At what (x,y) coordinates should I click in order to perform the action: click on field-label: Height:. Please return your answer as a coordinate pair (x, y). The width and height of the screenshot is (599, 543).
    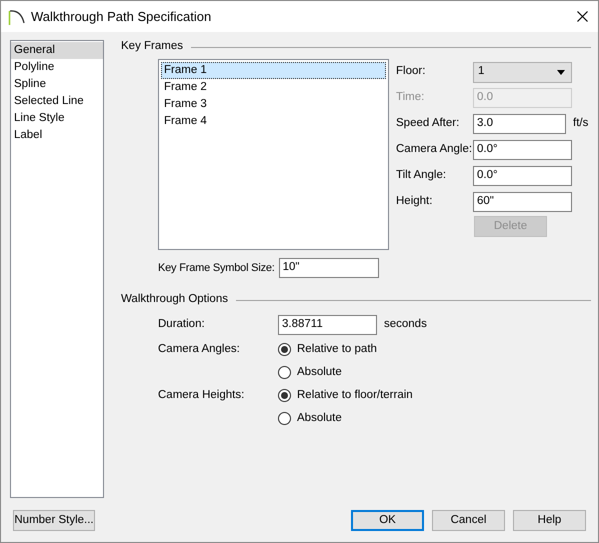
    Looking at the image, I should click on (415, 202).